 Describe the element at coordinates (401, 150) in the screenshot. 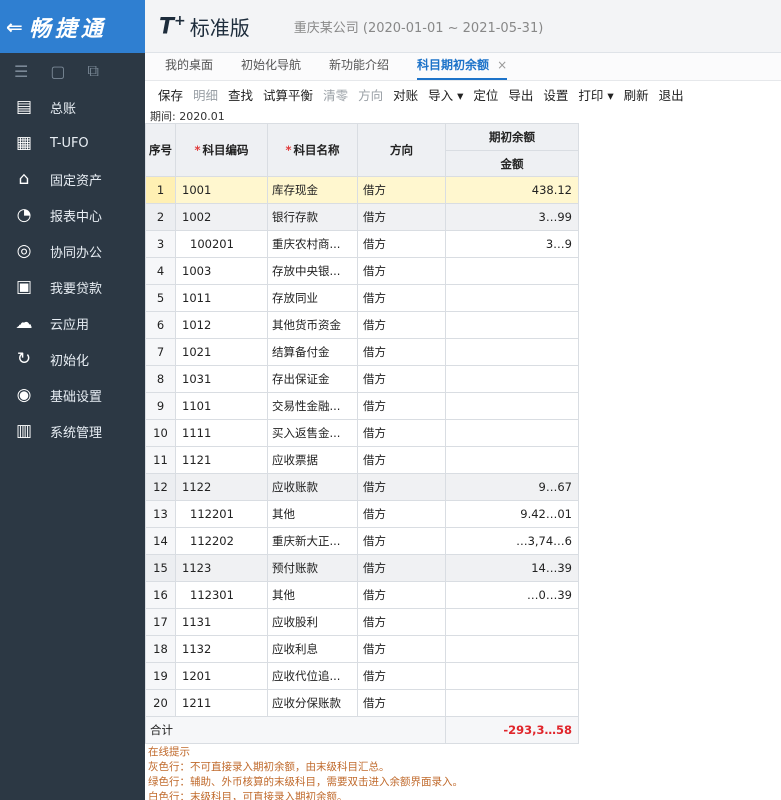

I see `header-direction: 方向` at that location.